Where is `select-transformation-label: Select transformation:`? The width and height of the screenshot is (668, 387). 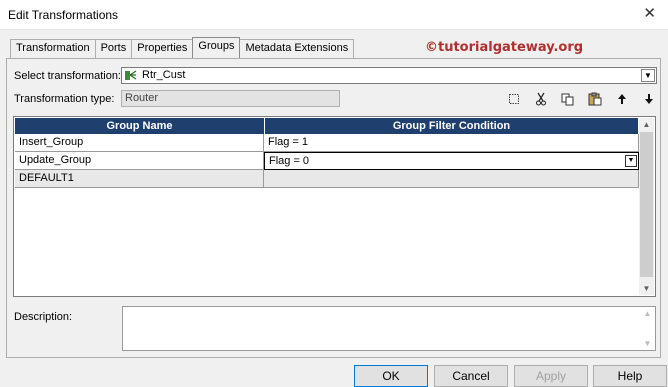 select-transformation-label: Select transformation: is located at coordinates (67, 76).